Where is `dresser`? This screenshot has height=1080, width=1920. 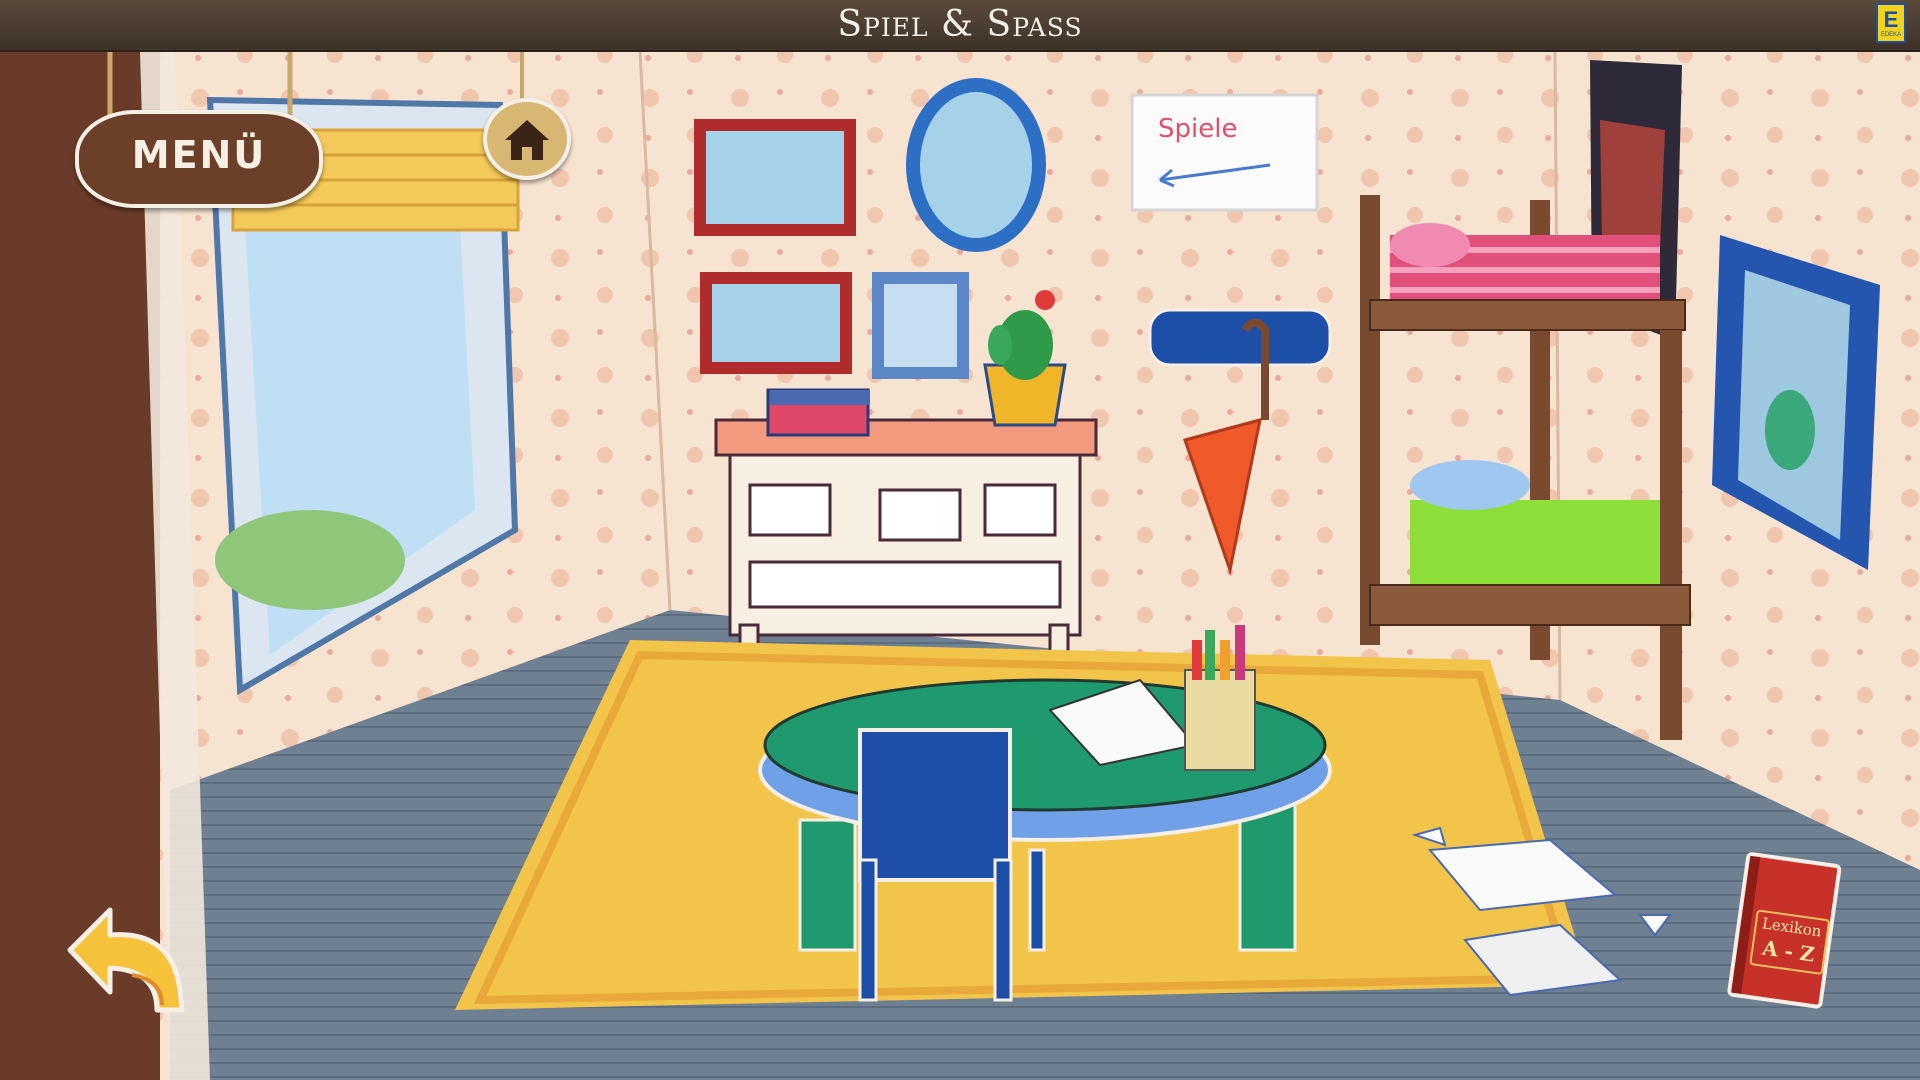 dresser is located at coordinates (906, 530).